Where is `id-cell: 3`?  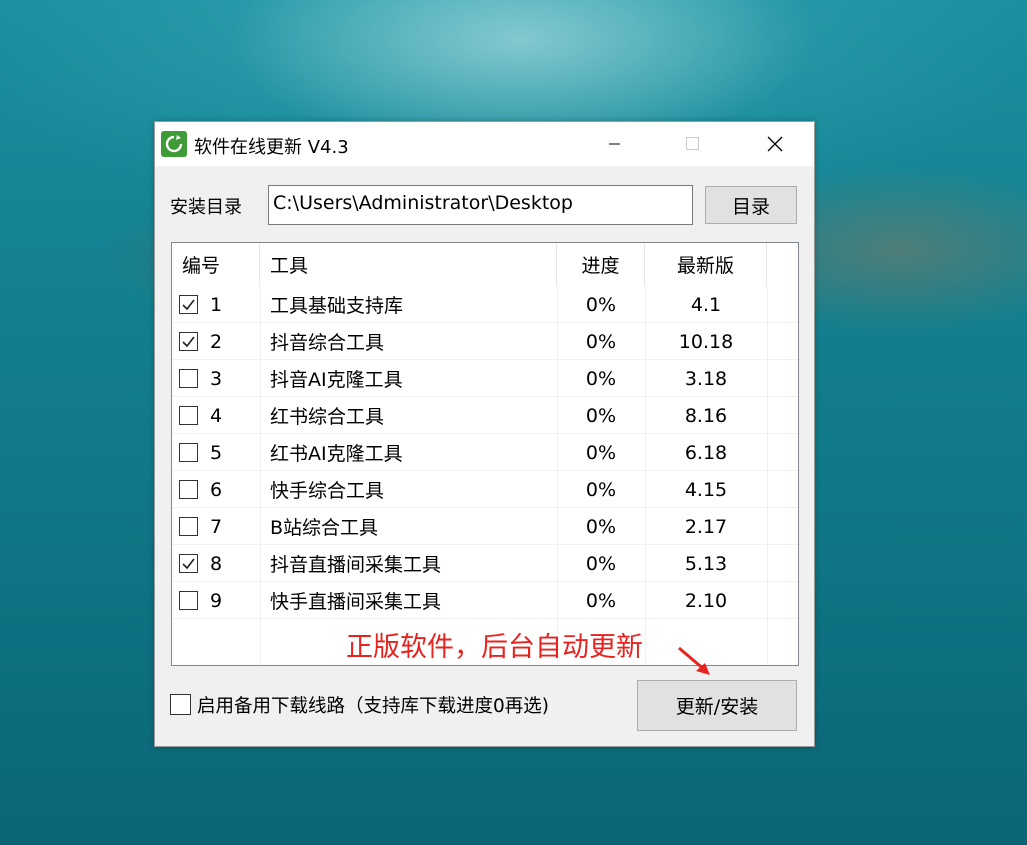 id-cell: 3 is located at coordinates (216, 378).